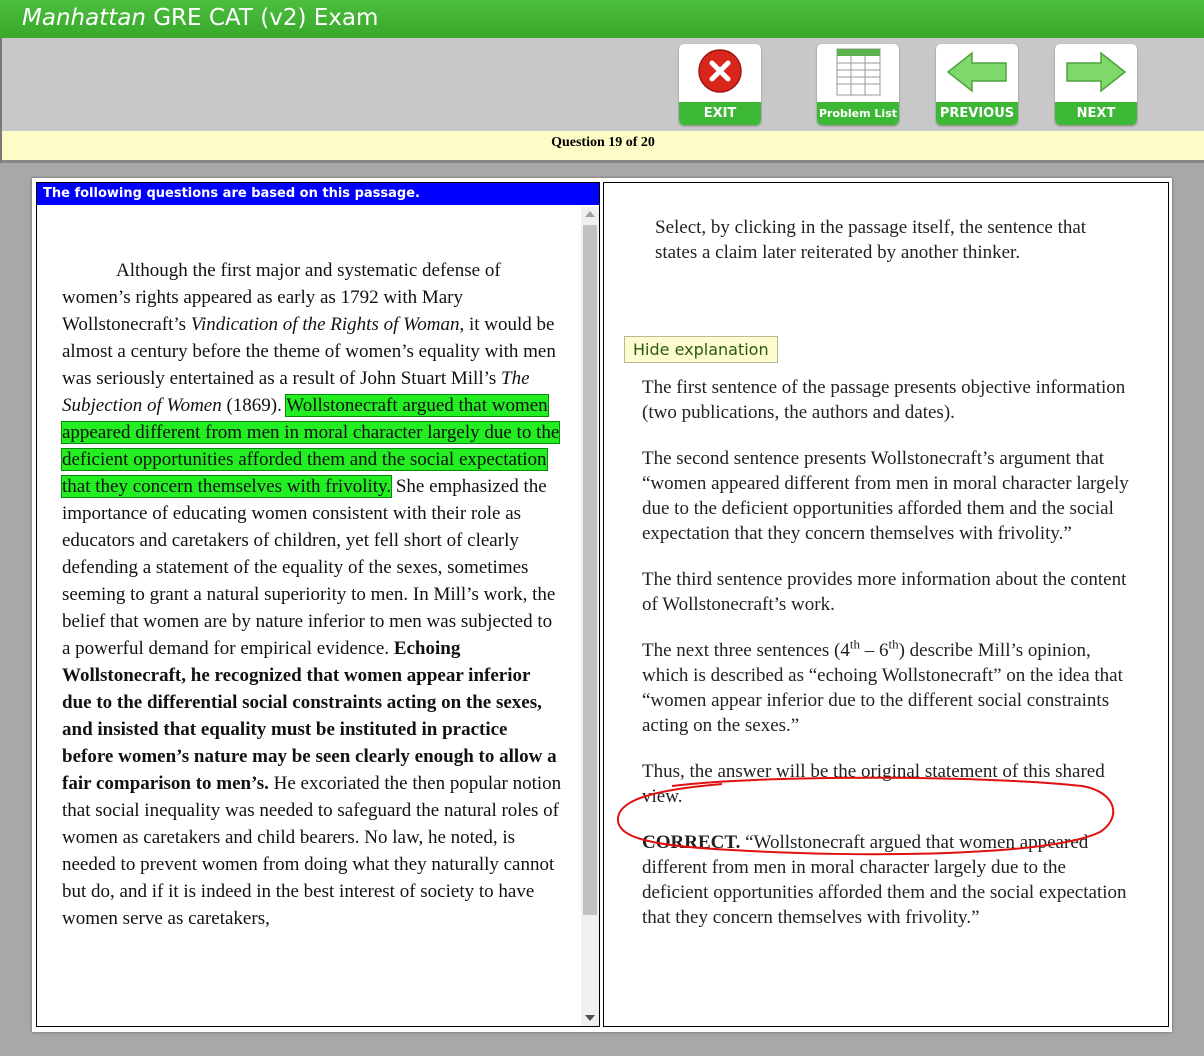  Describe the element at coordinates (865, 816) in the screenshot. I see `annotation-circle` at that location.